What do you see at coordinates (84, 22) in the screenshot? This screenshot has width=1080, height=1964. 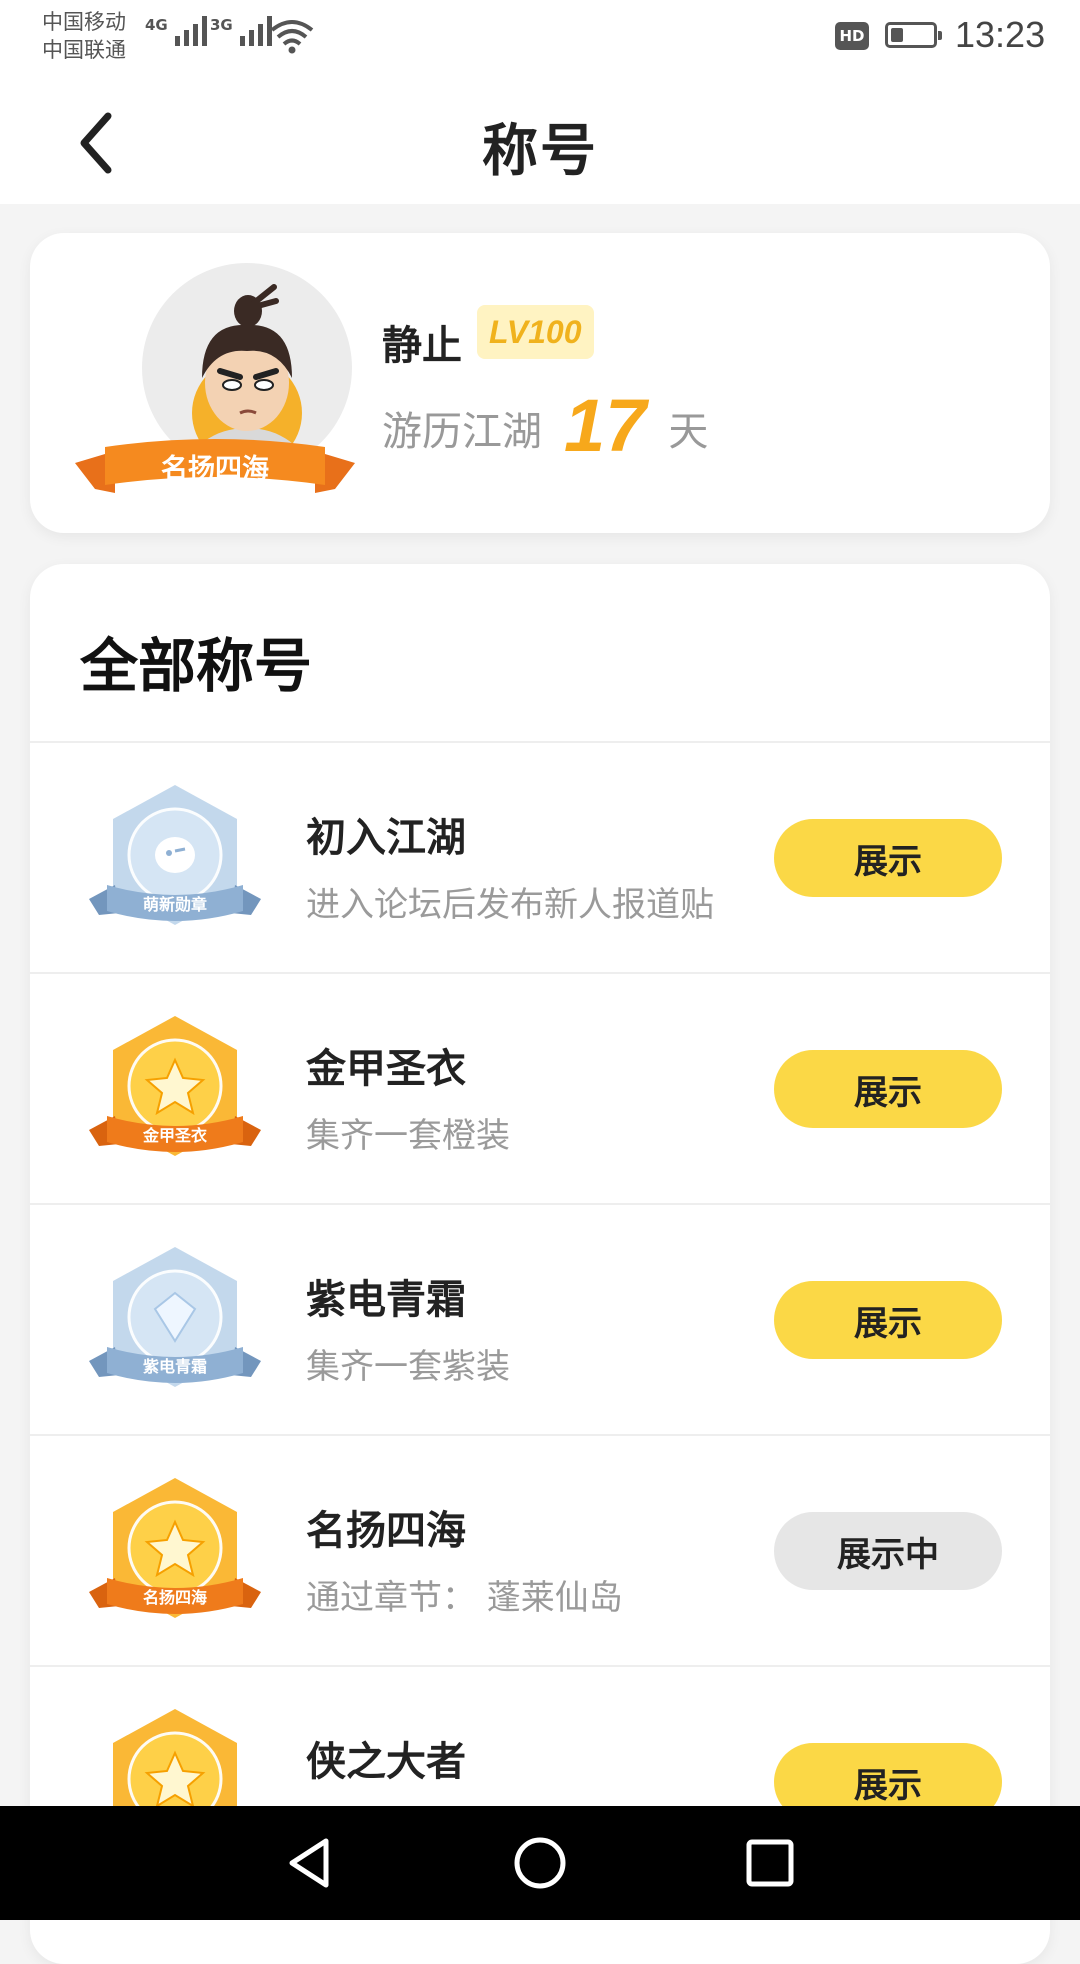 I see `carrier-1: 中国移动` at bounding box center [84, 22].